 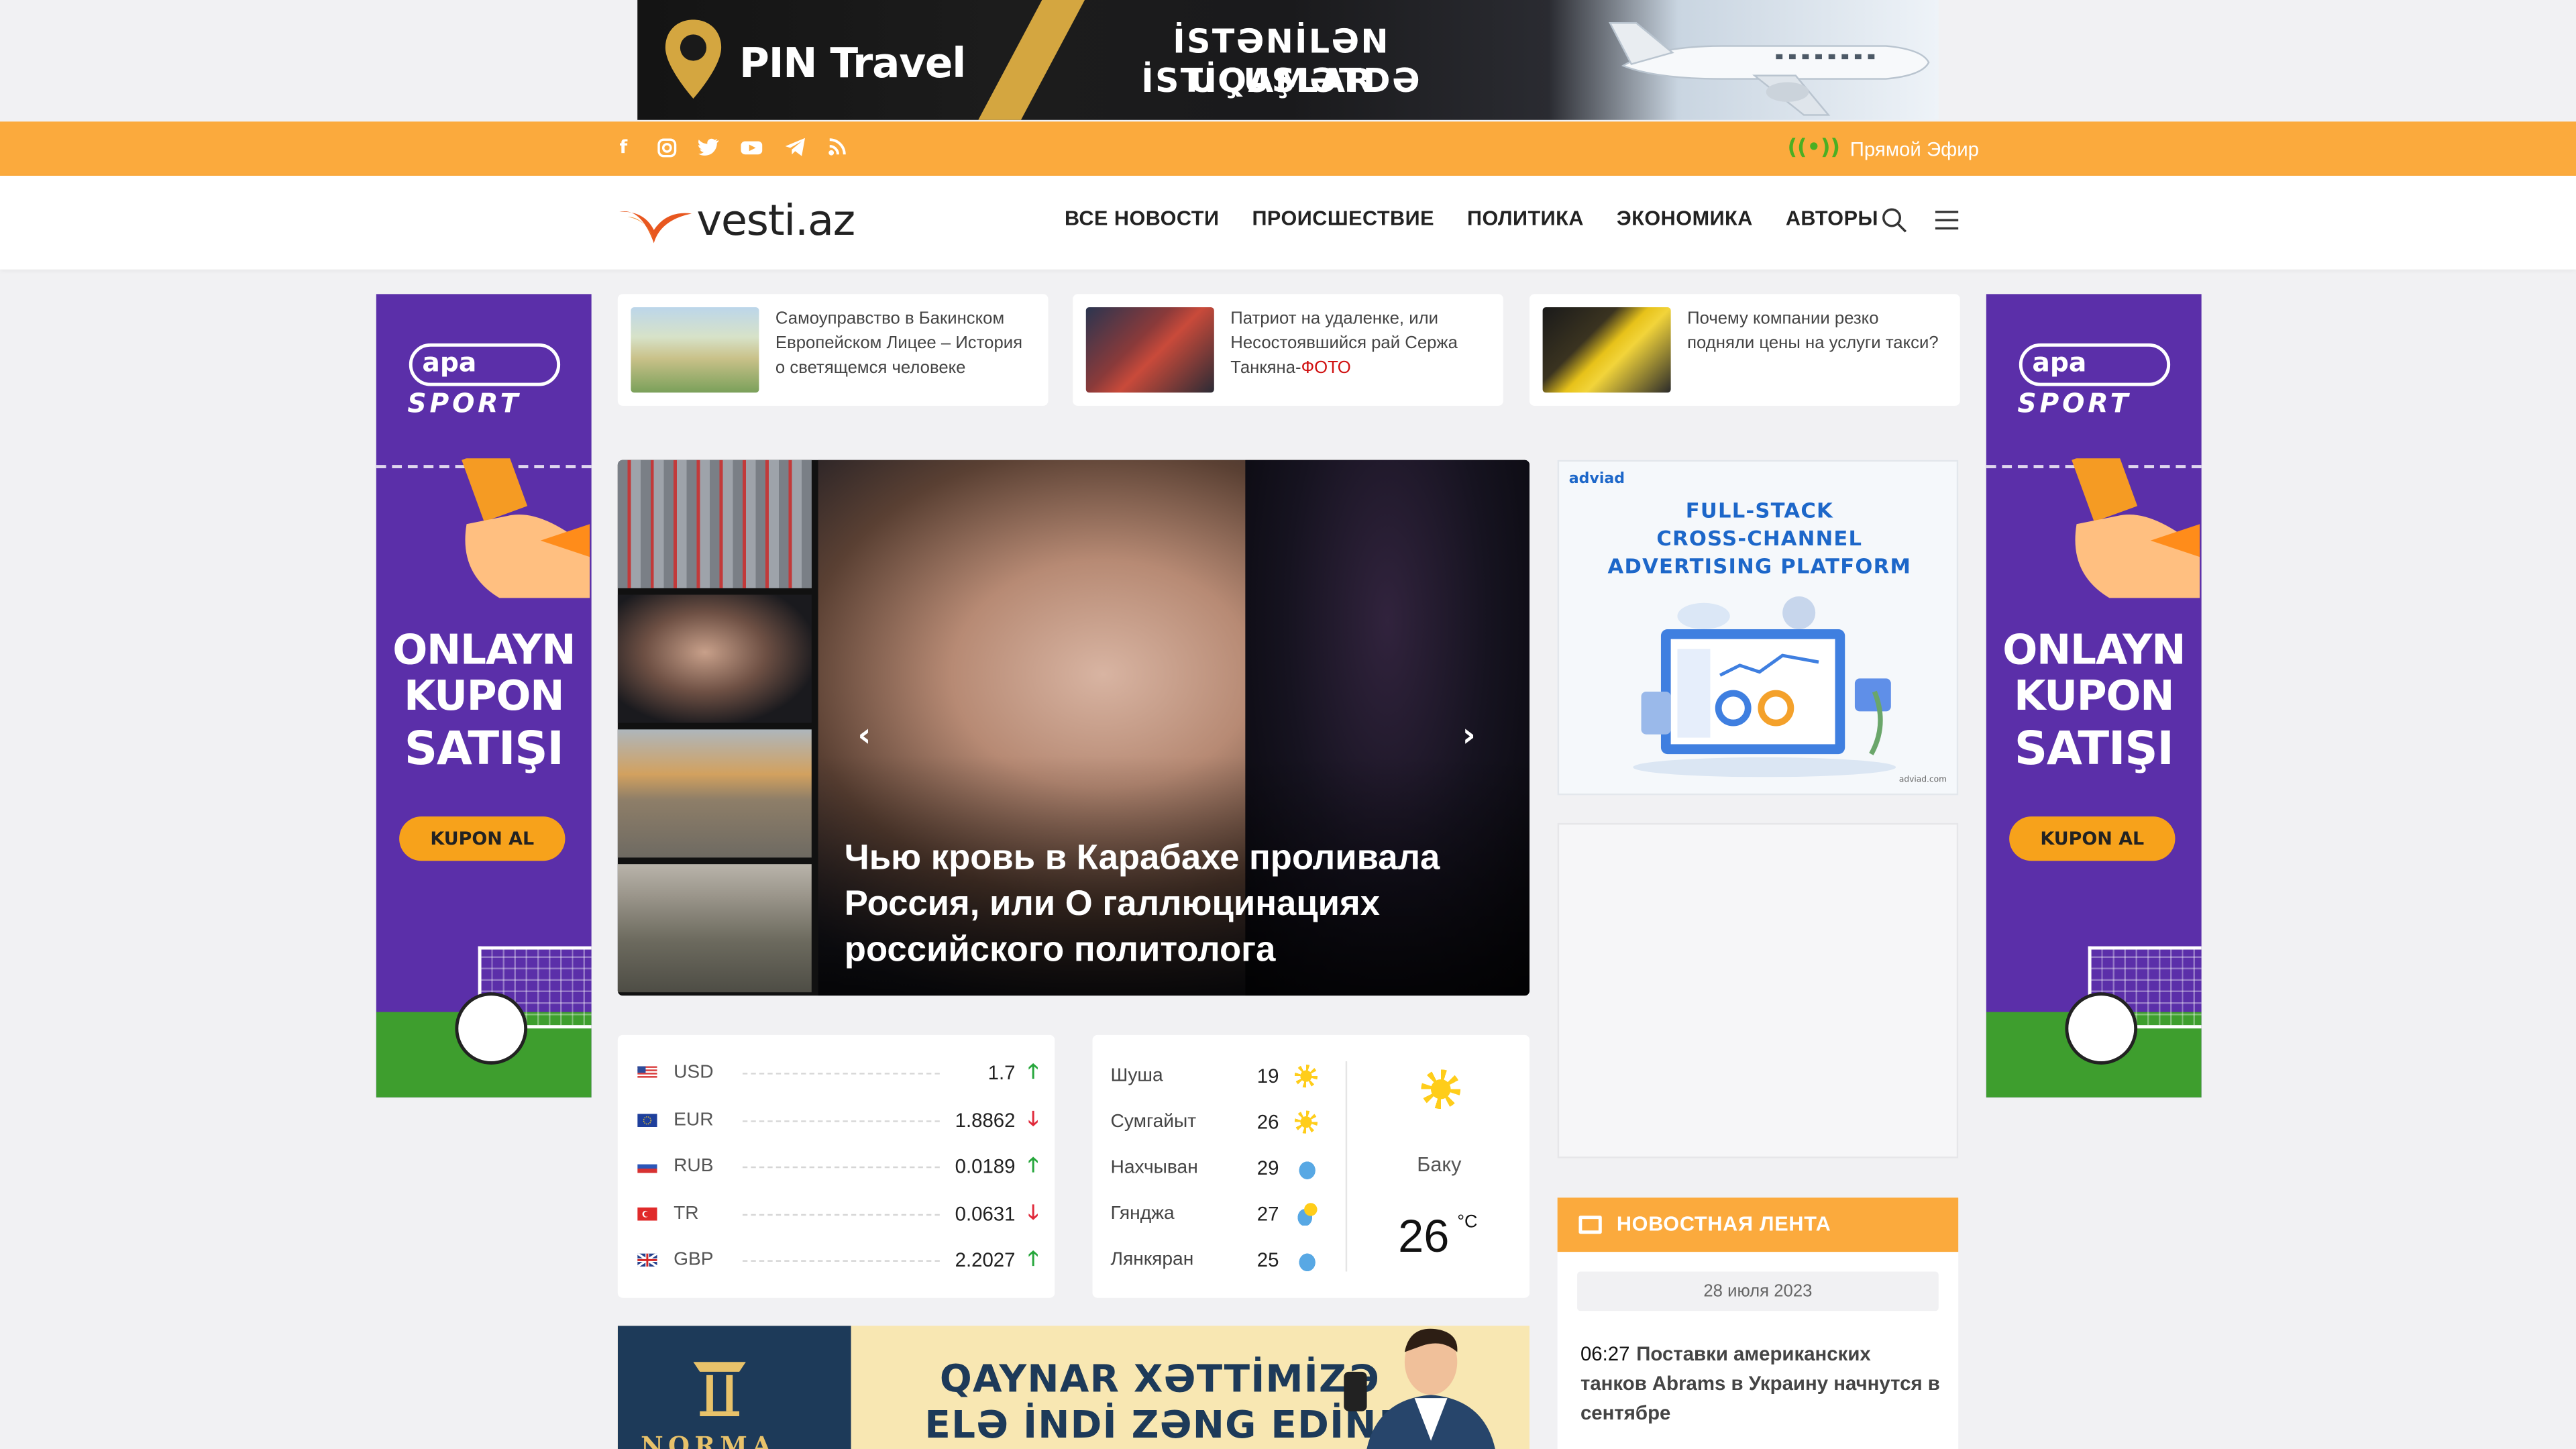 I want to click on feed-date: 28 июля 2023, so click(x=1758, y=1291).